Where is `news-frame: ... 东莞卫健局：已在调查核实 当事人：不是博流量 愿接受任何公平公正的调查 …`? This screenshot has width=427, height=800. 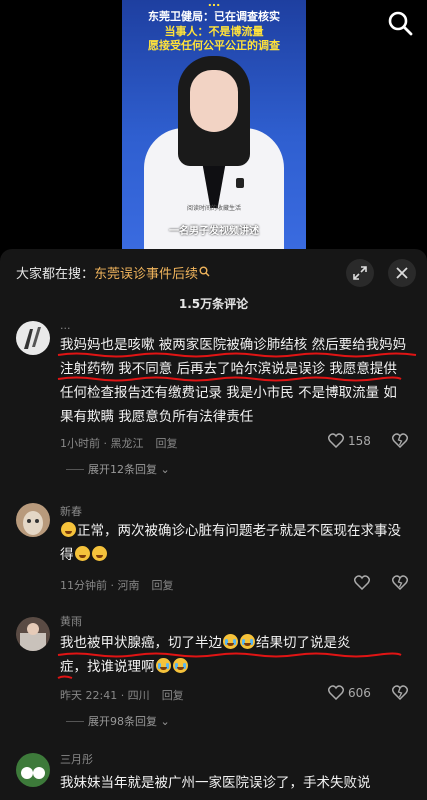
news-frame: ... 东莞卫健局：已在调查核实 当事人：不是博流量 愿接受任何公平公正的调查 … is located at coordinates (214, 125).